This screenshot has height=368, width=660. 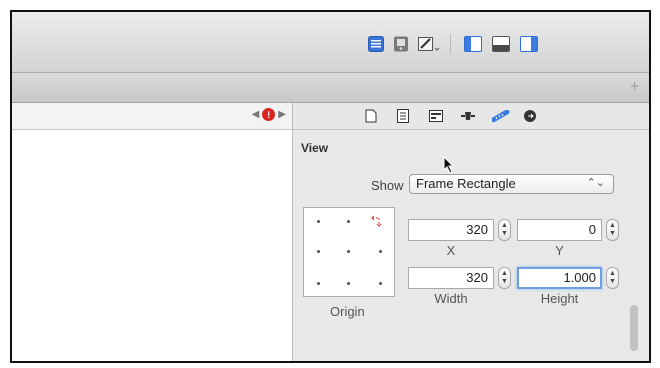 I want to click on height-field: 1.000, so click(x=559, y=278).